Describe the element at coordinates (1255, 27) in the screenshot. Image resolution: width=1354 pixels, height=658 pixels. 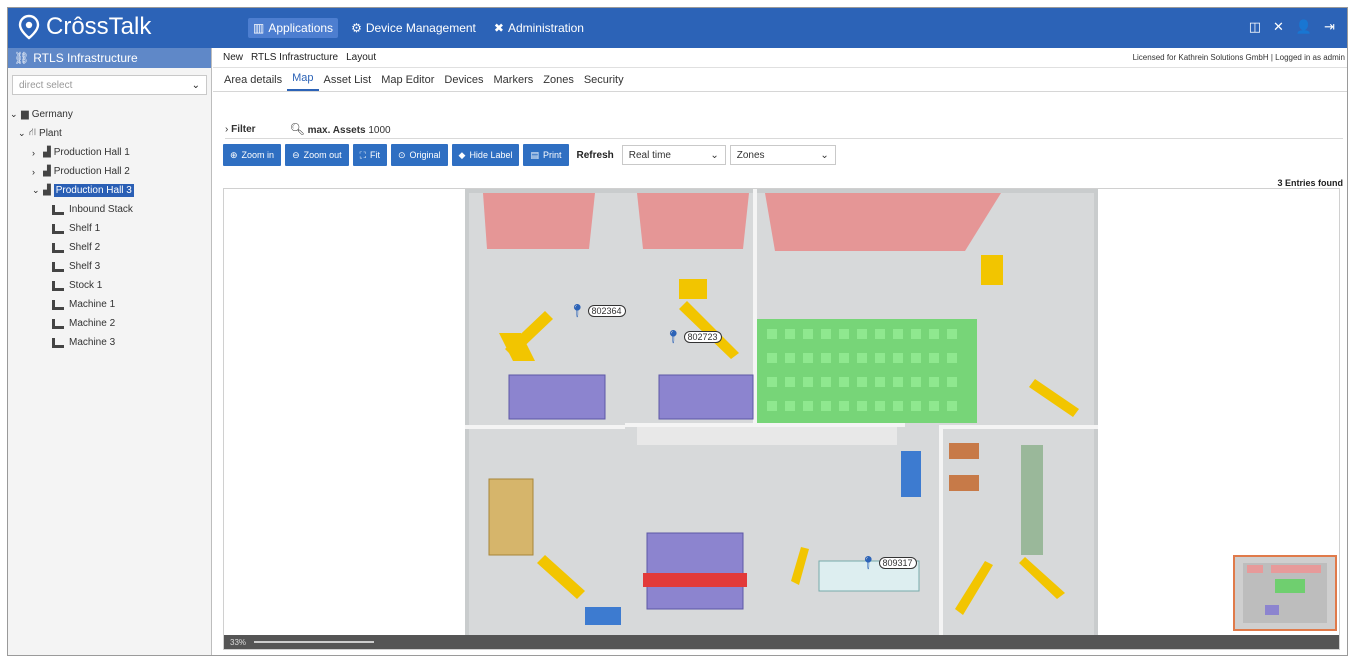
I see `layout-icon: ◫` at that location.